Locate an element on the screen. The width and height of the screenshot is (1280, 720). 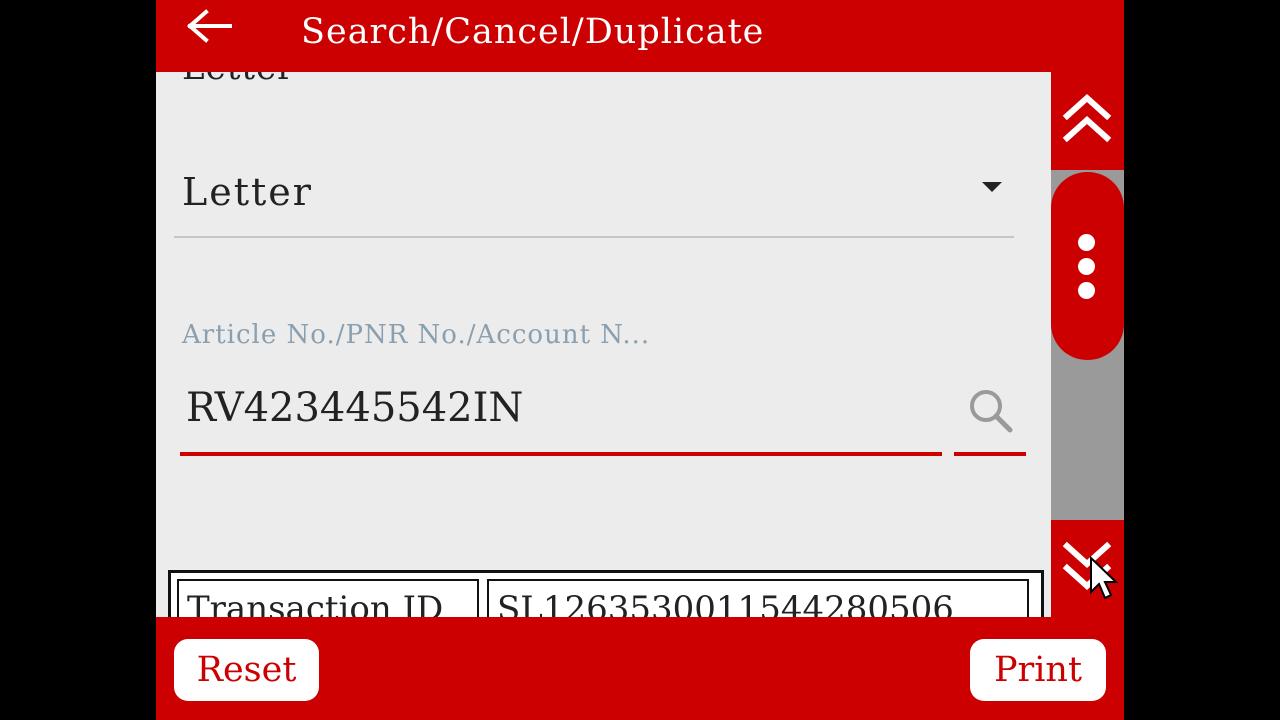
dropdown-arrow-icon is located at coordinates (992, 187).